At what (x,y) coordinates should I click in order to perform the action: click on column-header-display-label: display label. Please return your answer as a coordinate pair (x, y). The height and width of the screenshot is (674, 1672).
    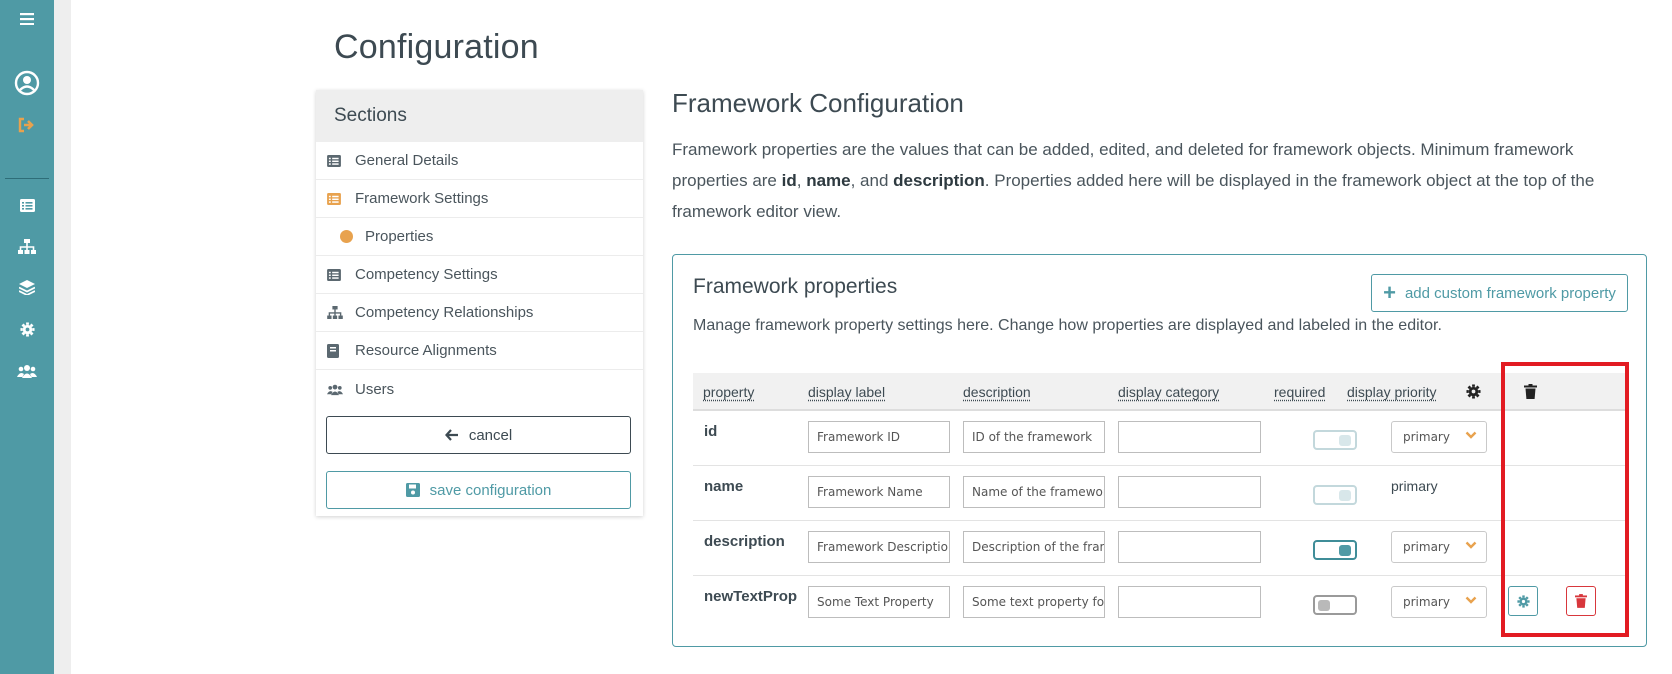
    Looking at the image, I should click on (846, 392).